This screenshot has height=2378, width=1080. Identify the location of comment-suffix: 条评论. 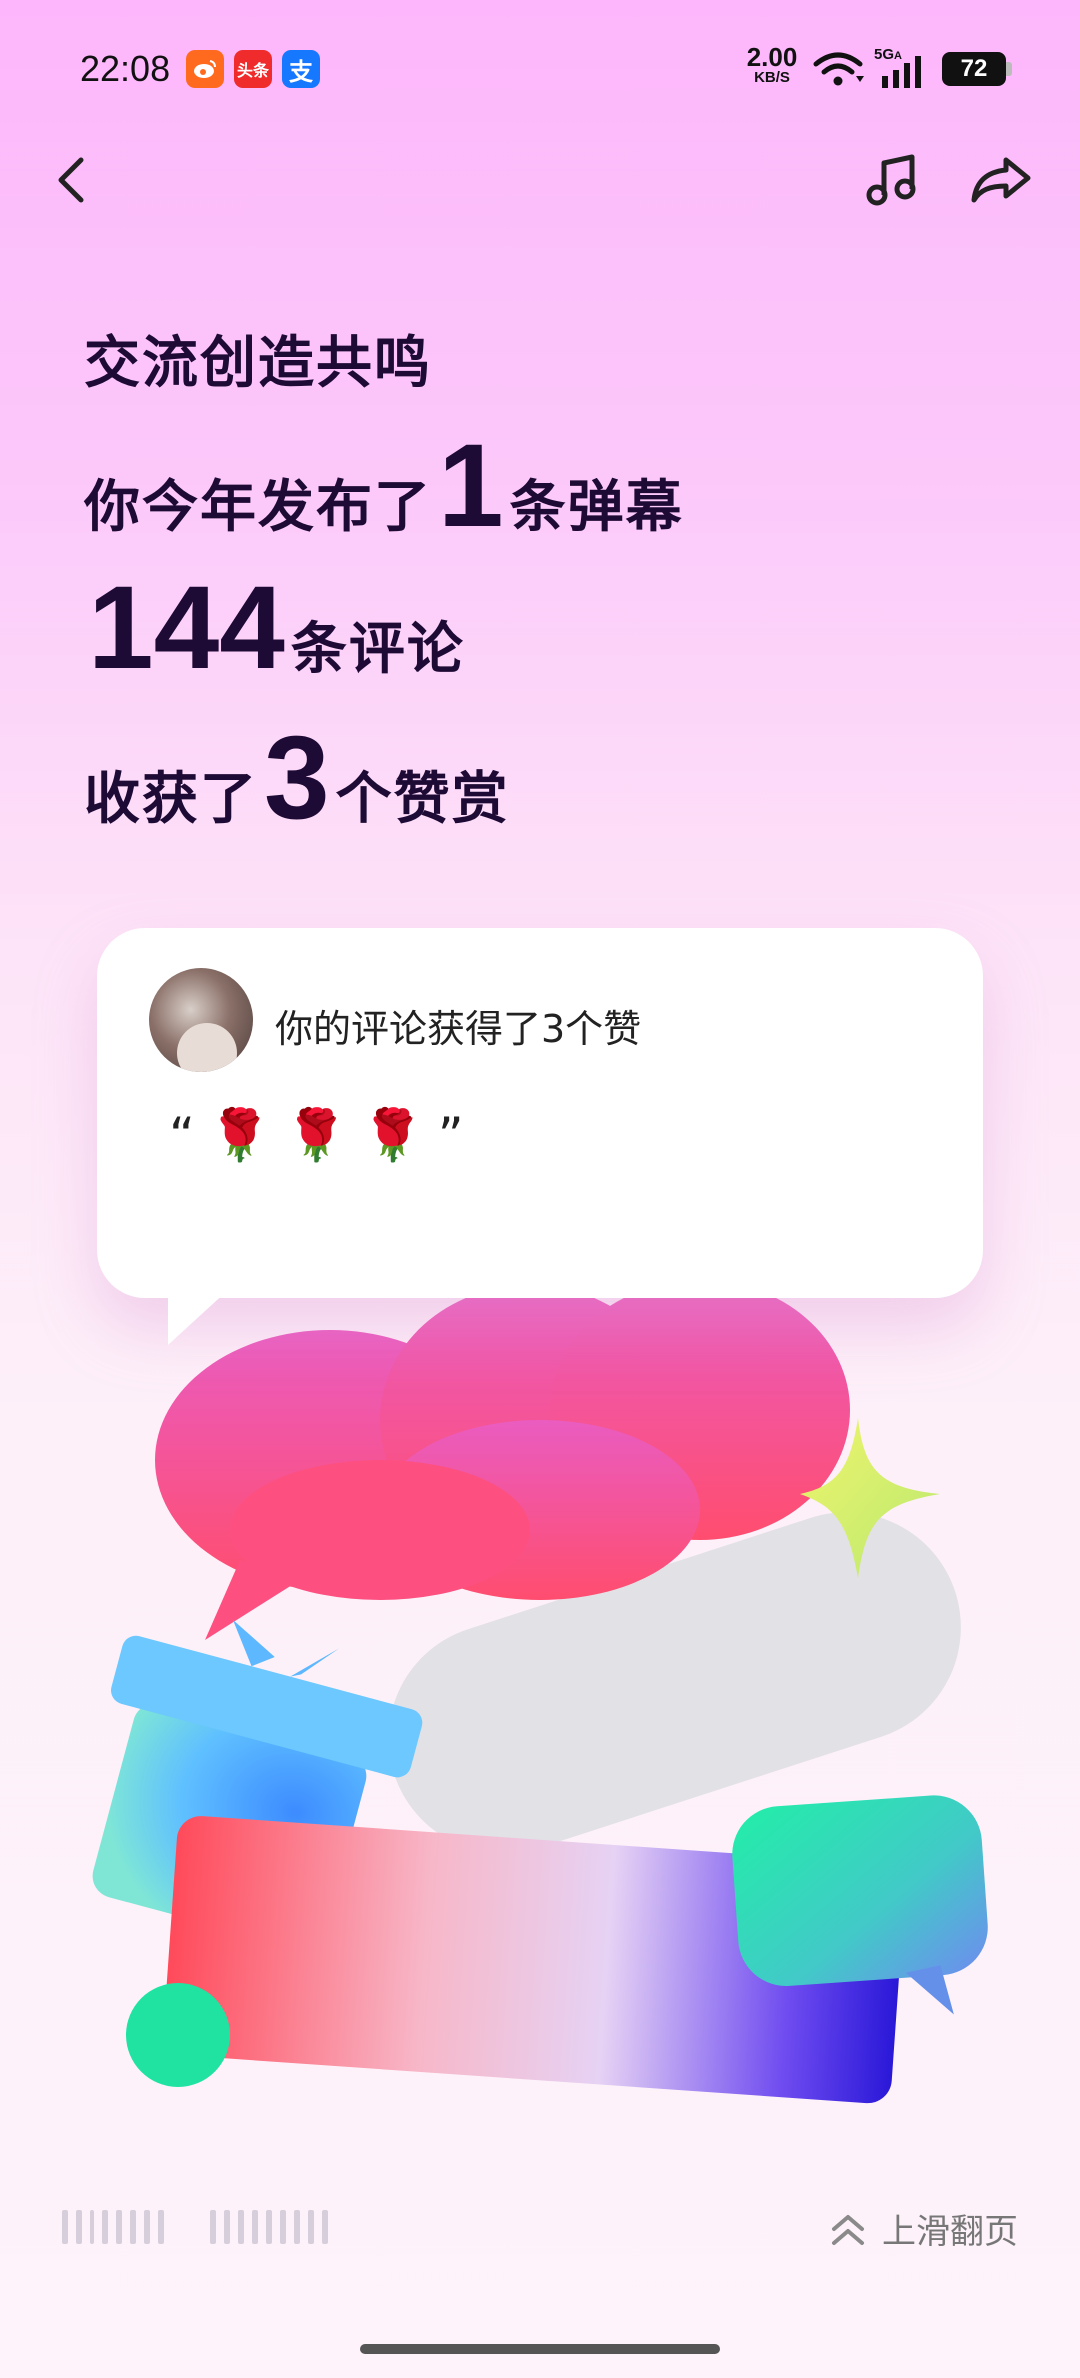
(377, 649).